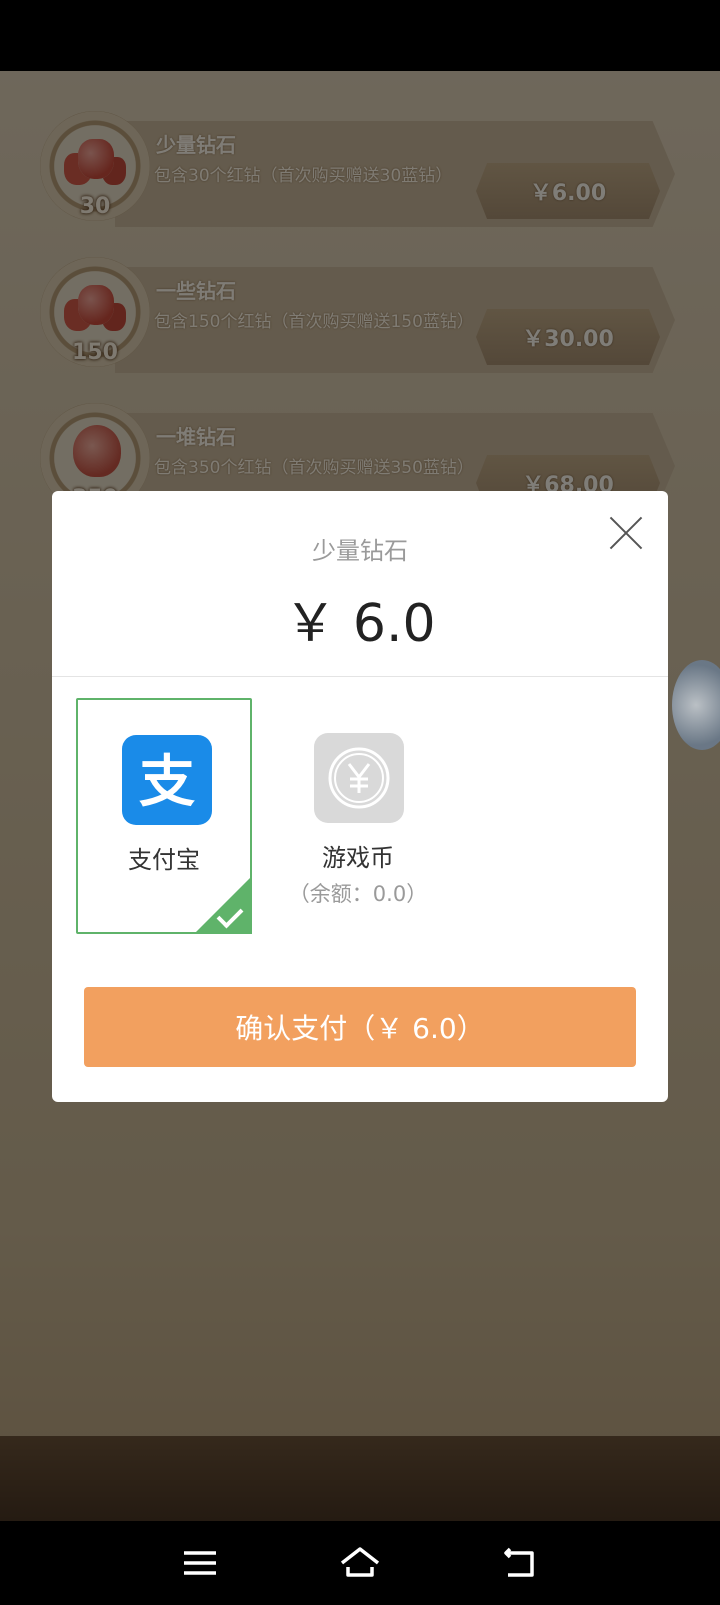 The image size is (720, 1605). Describe the element at coordinates (164, 860) in the screenshot. I see `pay-option-label: 支付宝` at that location.